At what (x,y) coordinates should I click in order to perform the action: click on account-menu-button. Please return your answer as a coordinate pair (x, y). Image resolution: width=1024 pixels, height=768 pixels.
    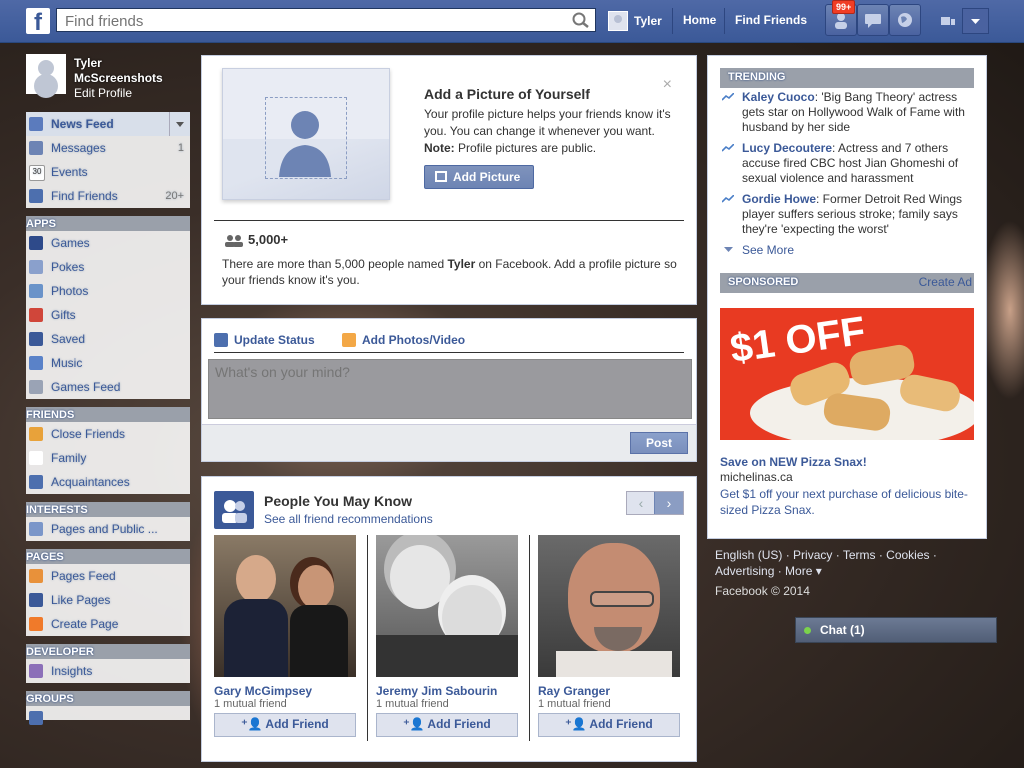
    Looking at the image, I should click on (975, 21).